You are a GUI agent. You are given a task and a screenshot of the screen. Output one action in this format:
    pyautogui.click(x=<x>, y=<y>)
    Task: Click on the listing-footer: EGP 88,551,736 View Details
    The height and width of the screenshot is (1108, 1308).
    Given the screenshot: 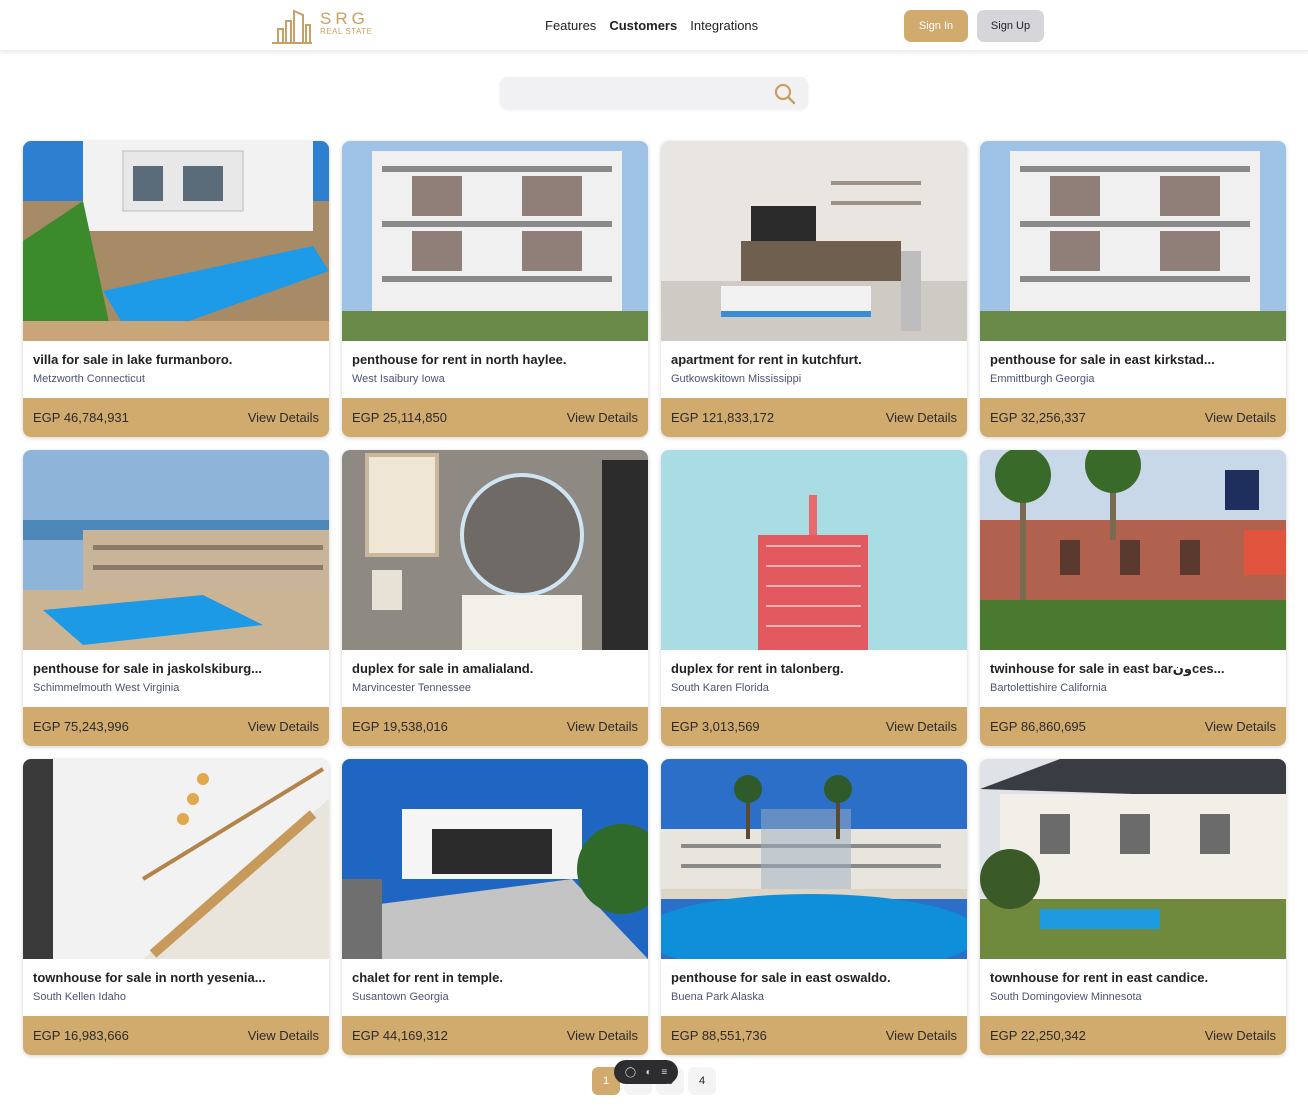 What is the action you would take?
    pyautogui.click(x=814, y=1035)
    